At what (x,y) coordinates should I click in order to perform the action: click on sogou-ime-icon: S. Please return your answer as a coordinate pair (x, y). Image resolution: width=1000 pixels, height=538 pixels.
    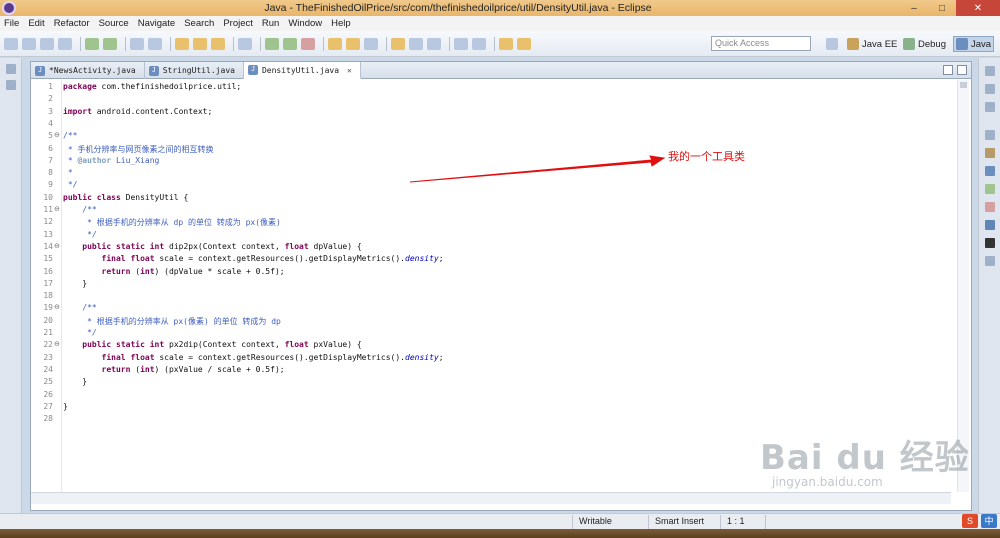
    Looking at the image, I should click on (970, 521).